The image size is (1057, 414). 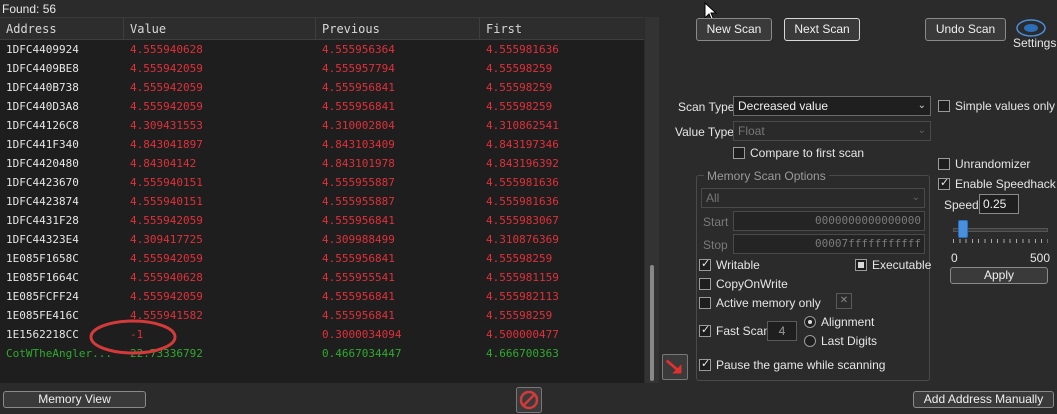 What do you see at coordinates (522, 220) in the screenshot?
I see `row-first: 4.555983067` at bounding box center [522, 220].